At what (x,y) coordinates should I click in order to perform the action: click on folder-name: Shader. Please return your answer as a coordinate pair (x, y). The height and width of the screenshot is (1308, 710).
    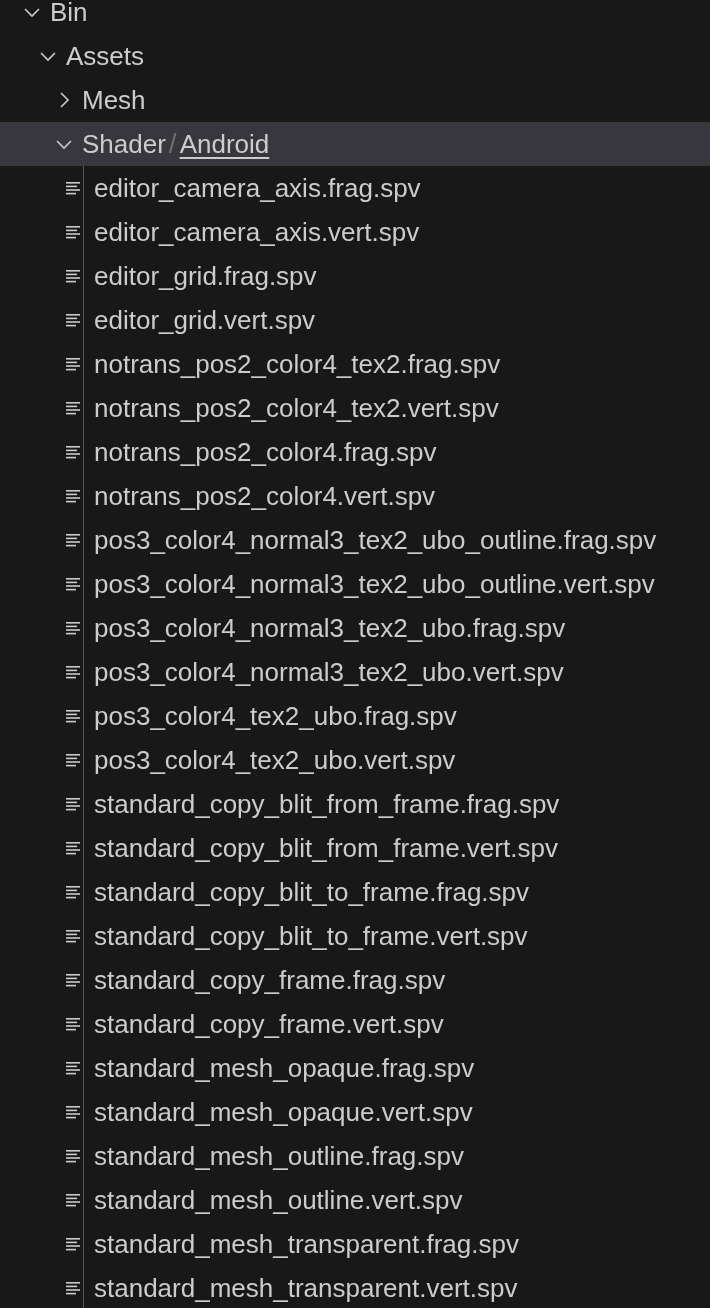
    Looking at the image, I should click on (124, 144).